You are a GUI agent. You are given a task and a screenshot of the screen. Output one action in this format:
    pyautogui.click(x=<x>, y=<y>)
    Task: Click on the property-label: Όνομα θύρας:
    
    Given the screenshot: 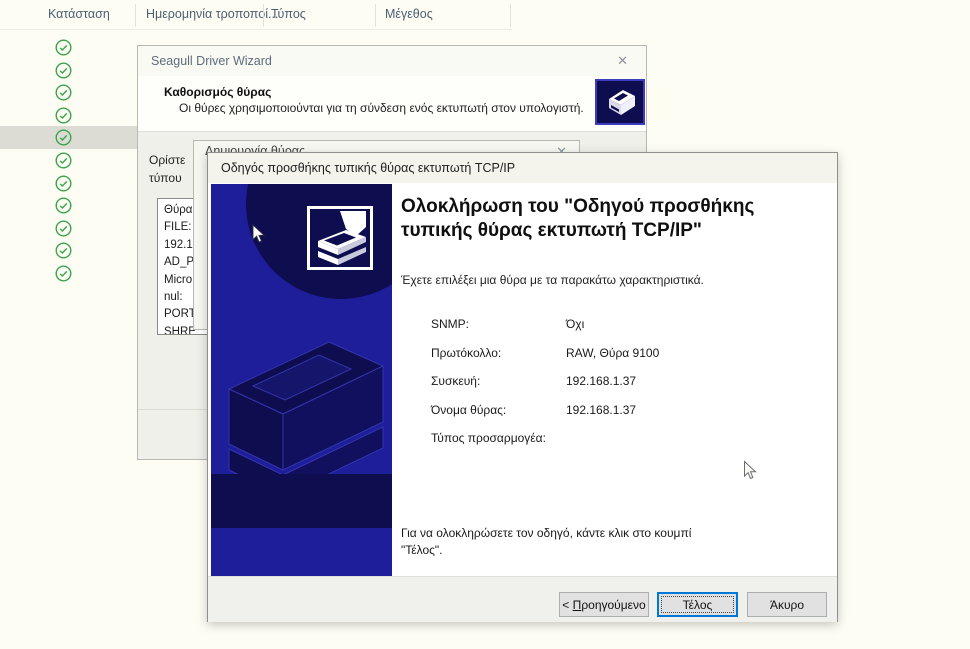 What is the action you would take?
    pyautogui.click(x=469, y=409)
    